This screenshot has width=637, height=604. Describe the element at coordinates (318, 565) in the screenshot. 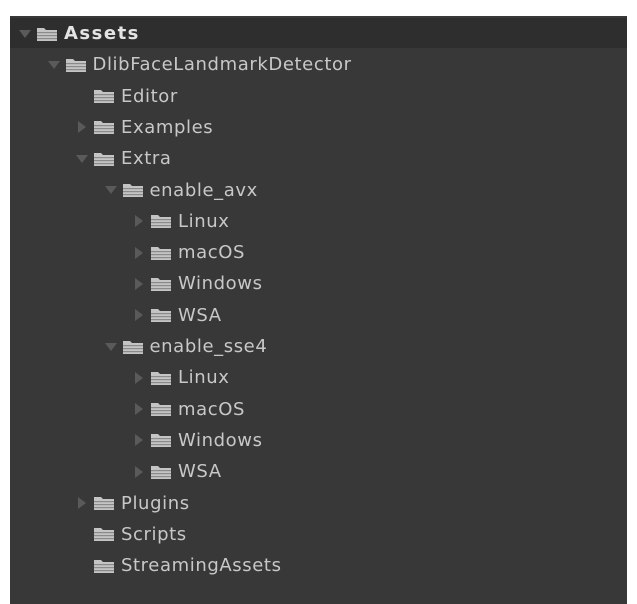

I see `tree-row-streamingassets: StreamingAssets` at that location.